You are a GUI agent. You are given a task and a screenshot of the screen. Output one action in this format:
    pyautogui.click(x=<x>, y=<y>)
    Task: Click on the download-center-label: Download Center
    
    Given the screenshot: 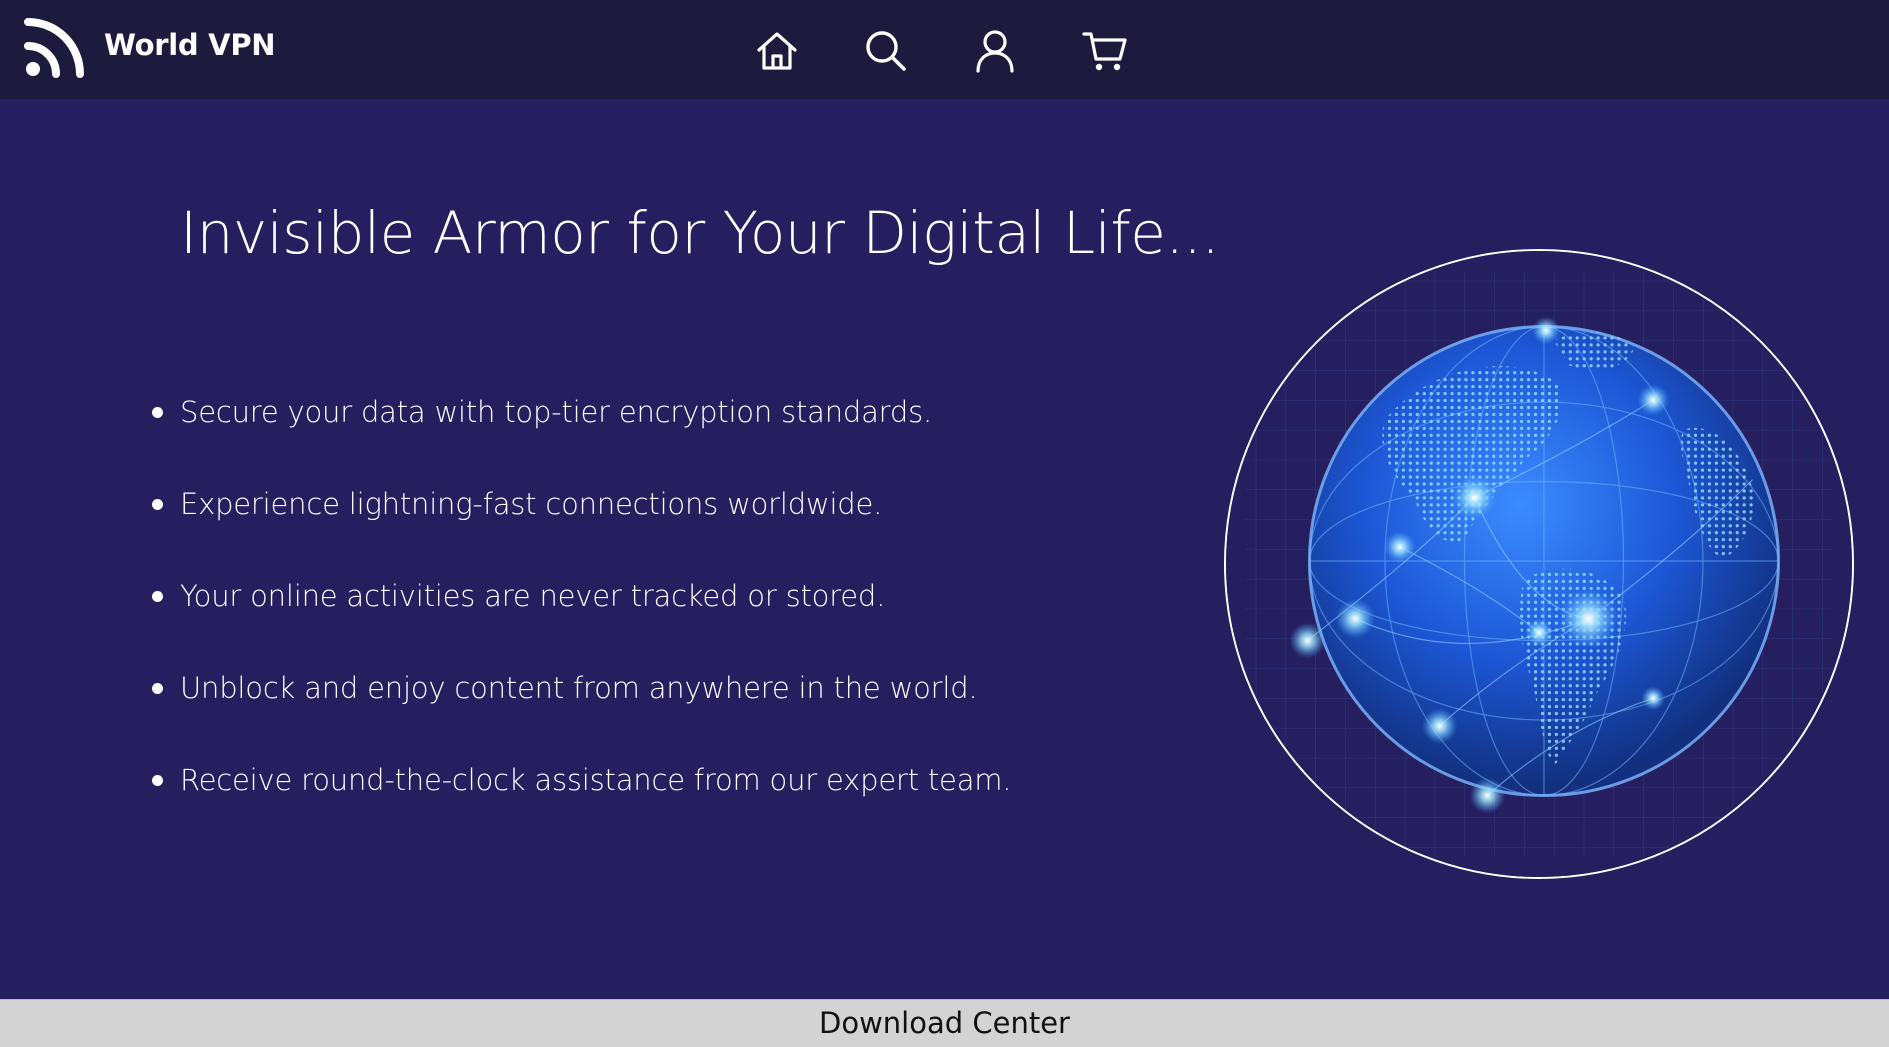 What is the action you would take?
    pyautogui.click(x=944, y=1023)
    